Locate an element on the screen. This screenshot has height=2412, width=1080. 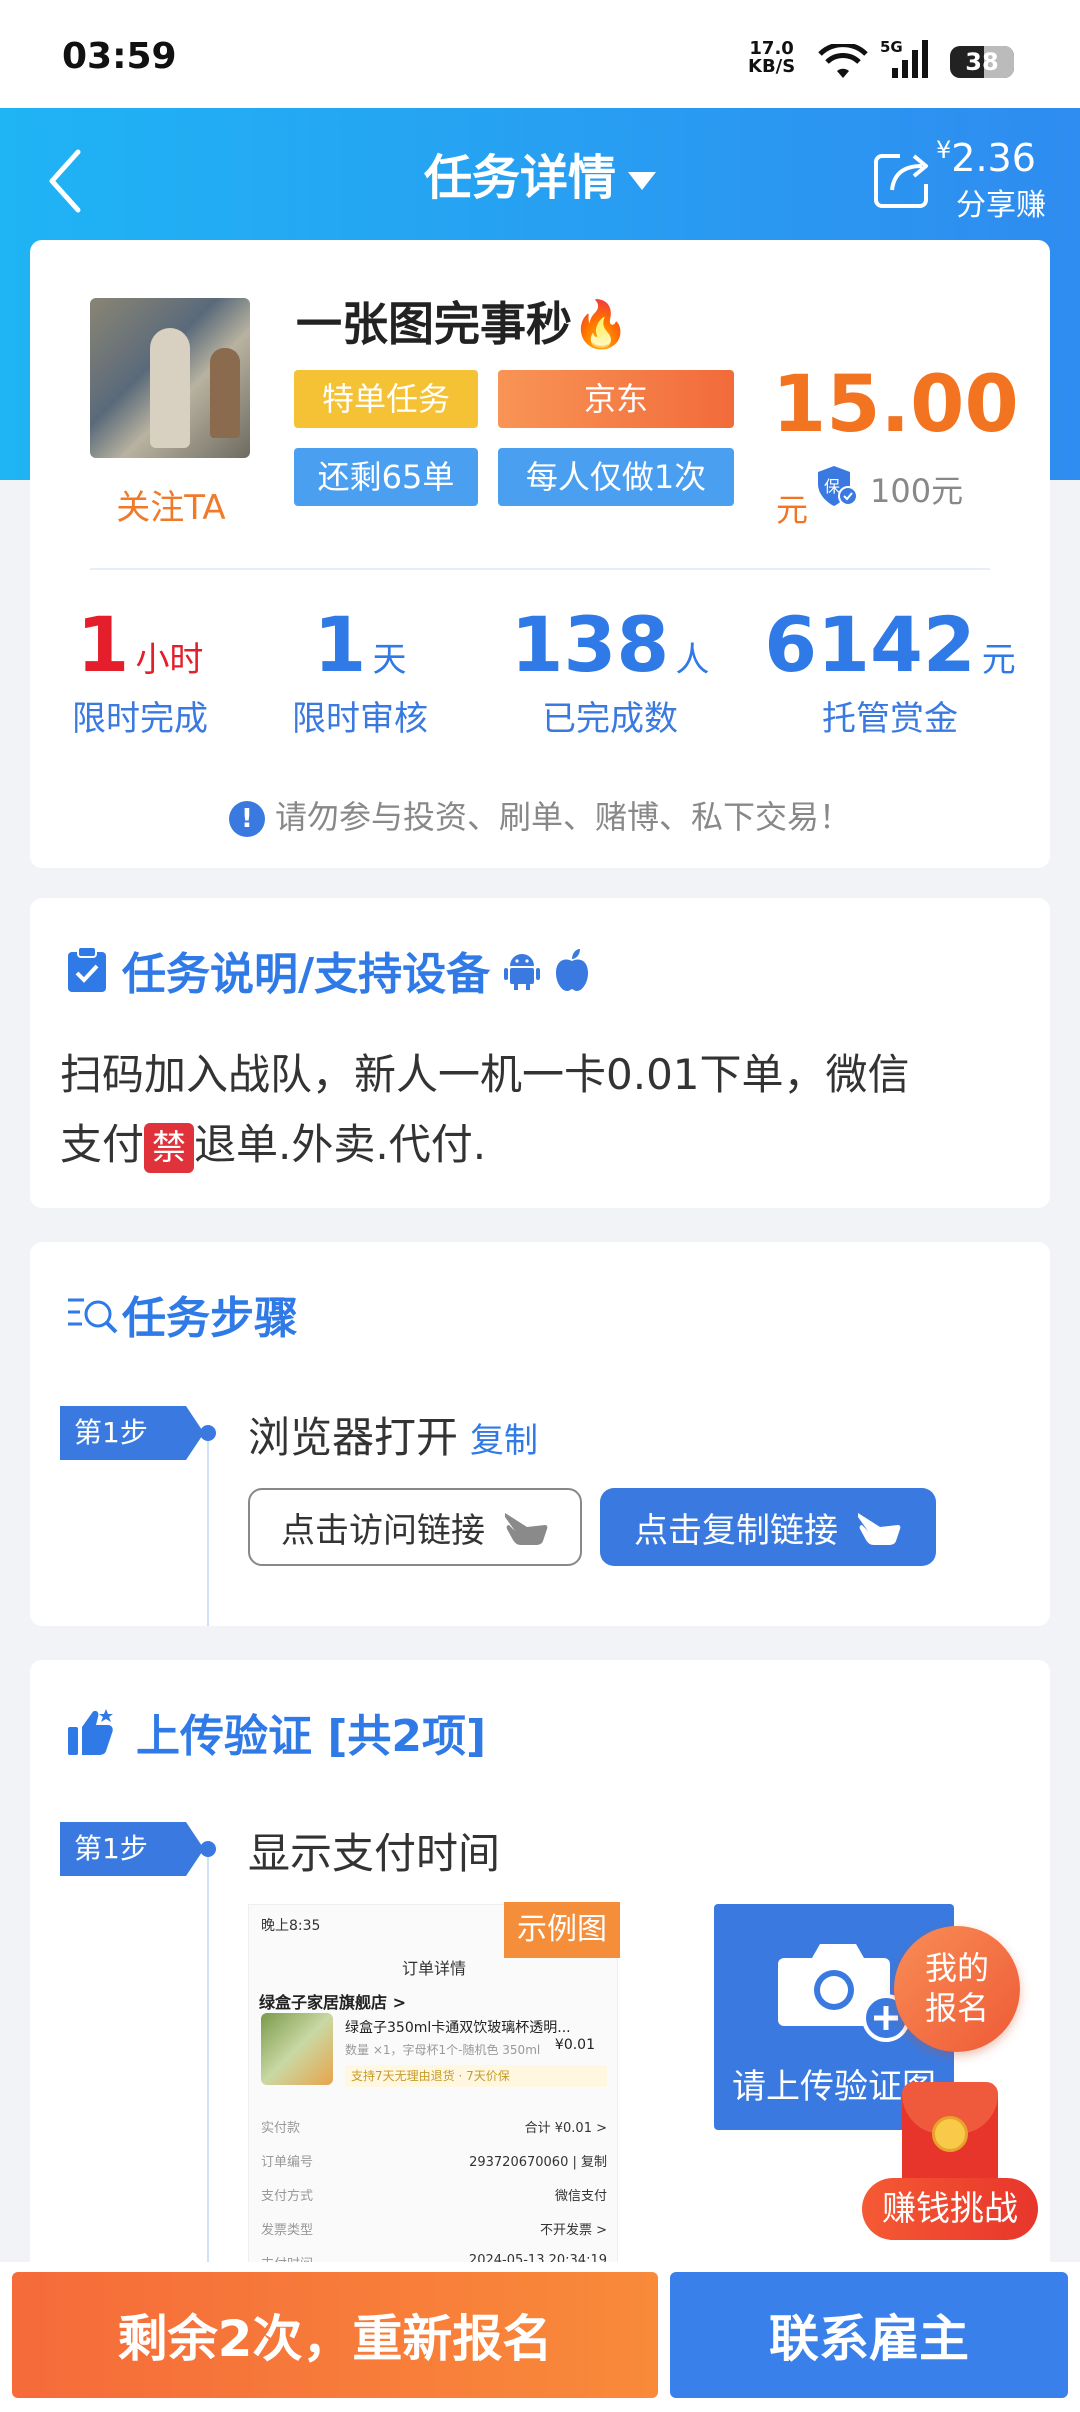
section-title: 上传验证 [共2项] is located at coordinates (311, 1736).